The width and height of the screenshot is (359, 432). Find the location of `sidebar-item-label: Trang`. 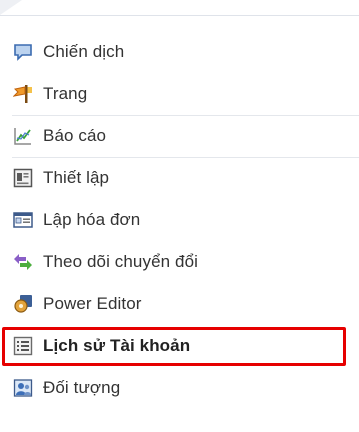

sidebar-item-label: Trang is located at coordinates (65, 93).